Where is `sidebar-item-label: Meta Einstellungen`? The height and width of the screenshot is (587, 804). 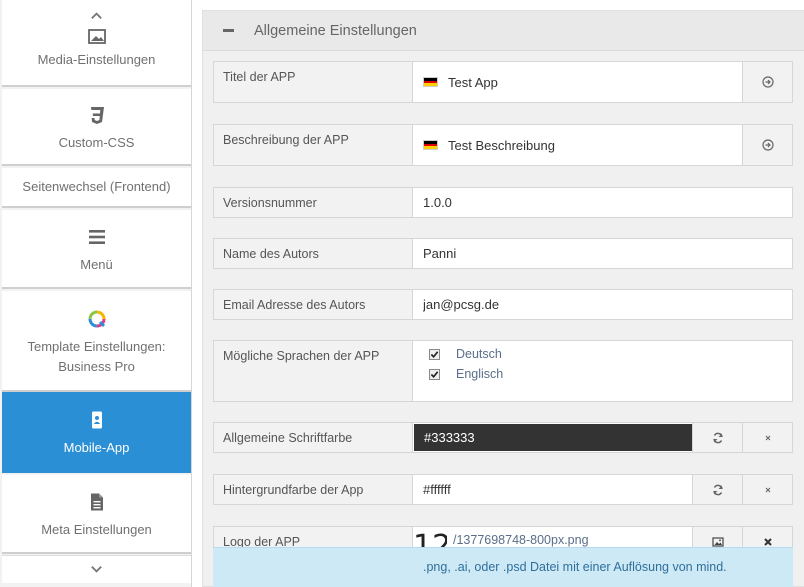 sidebar-item-label: Meta Einstellungen is located at coordinates (96, 529).